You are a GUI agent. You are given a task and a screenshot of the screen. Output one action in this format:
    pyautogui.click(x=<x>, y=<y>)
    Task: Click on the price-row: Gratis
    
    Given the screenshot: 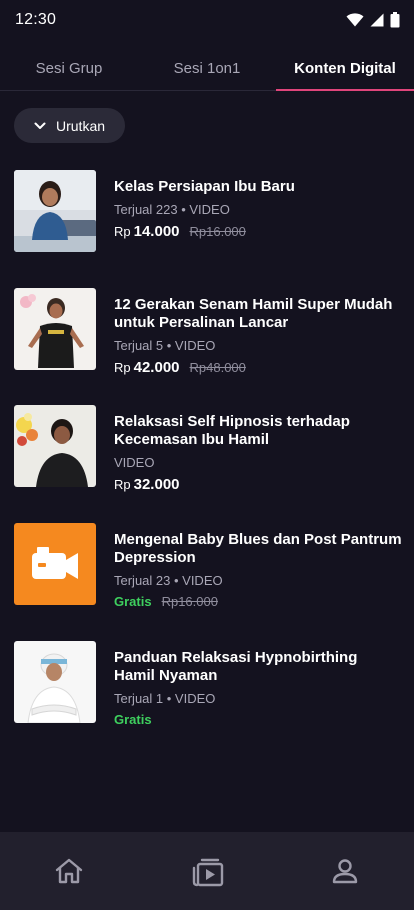 What is the action you would take?
    pyautogui.click(x=258, y=719)
    